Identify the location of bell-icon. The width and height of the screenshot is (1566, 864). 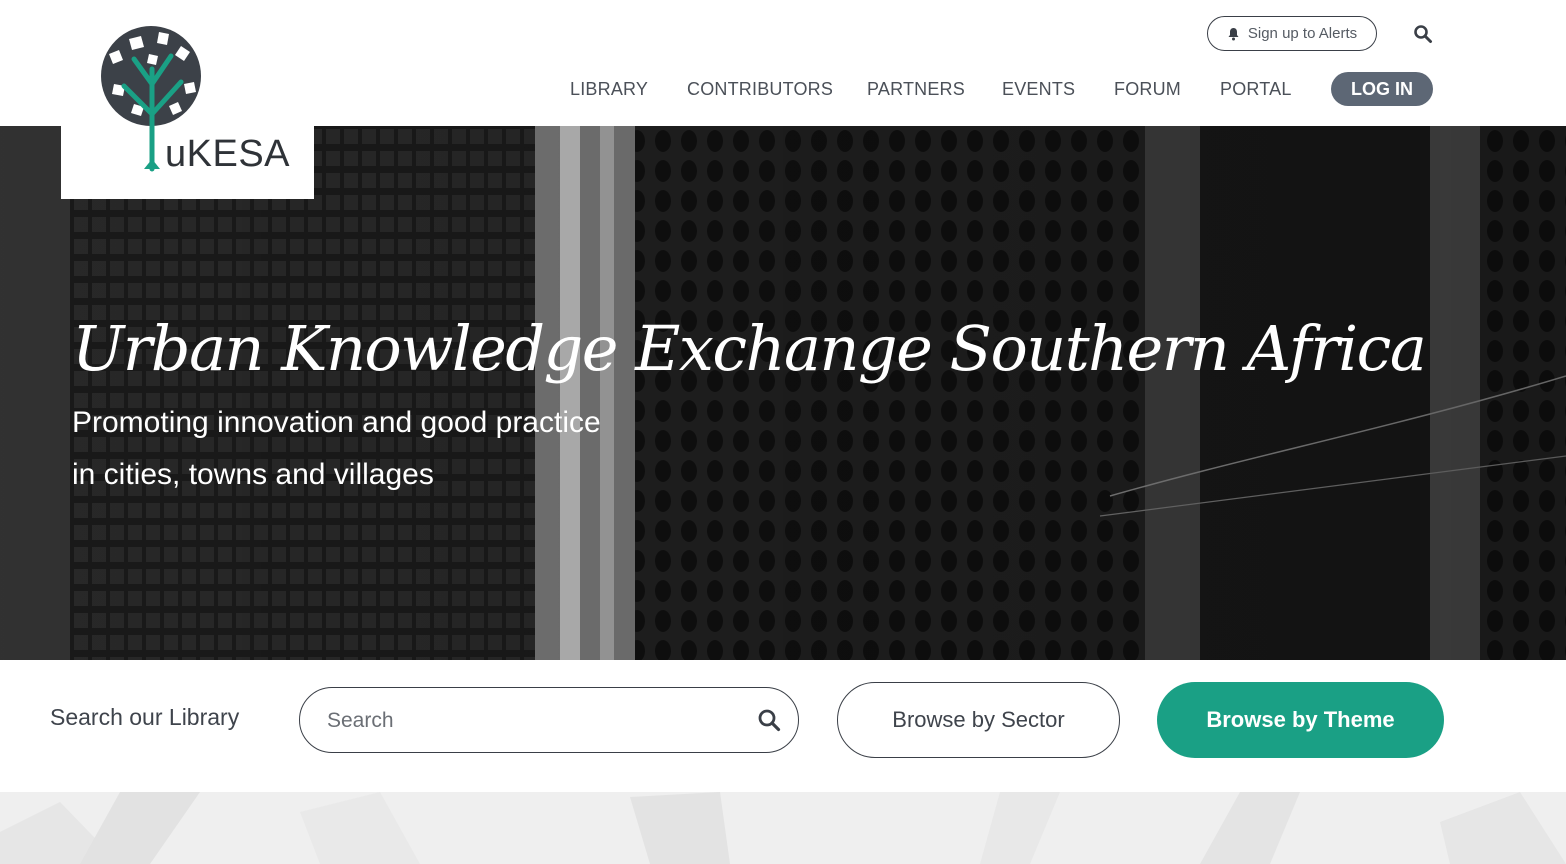
(1233, 33).